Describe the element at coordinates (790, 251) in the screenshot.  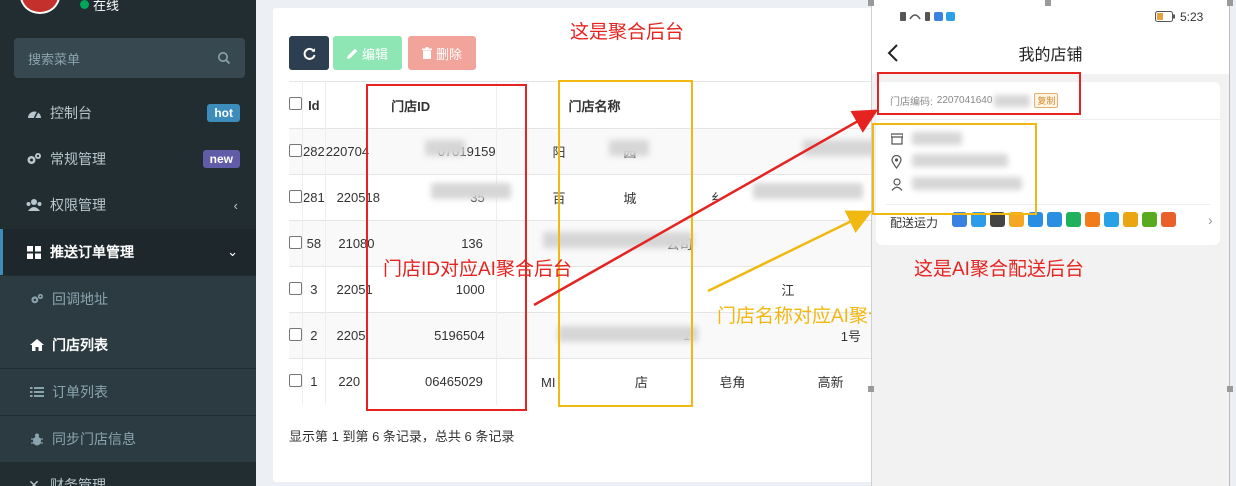
I see `store-name-arrow` at that location.